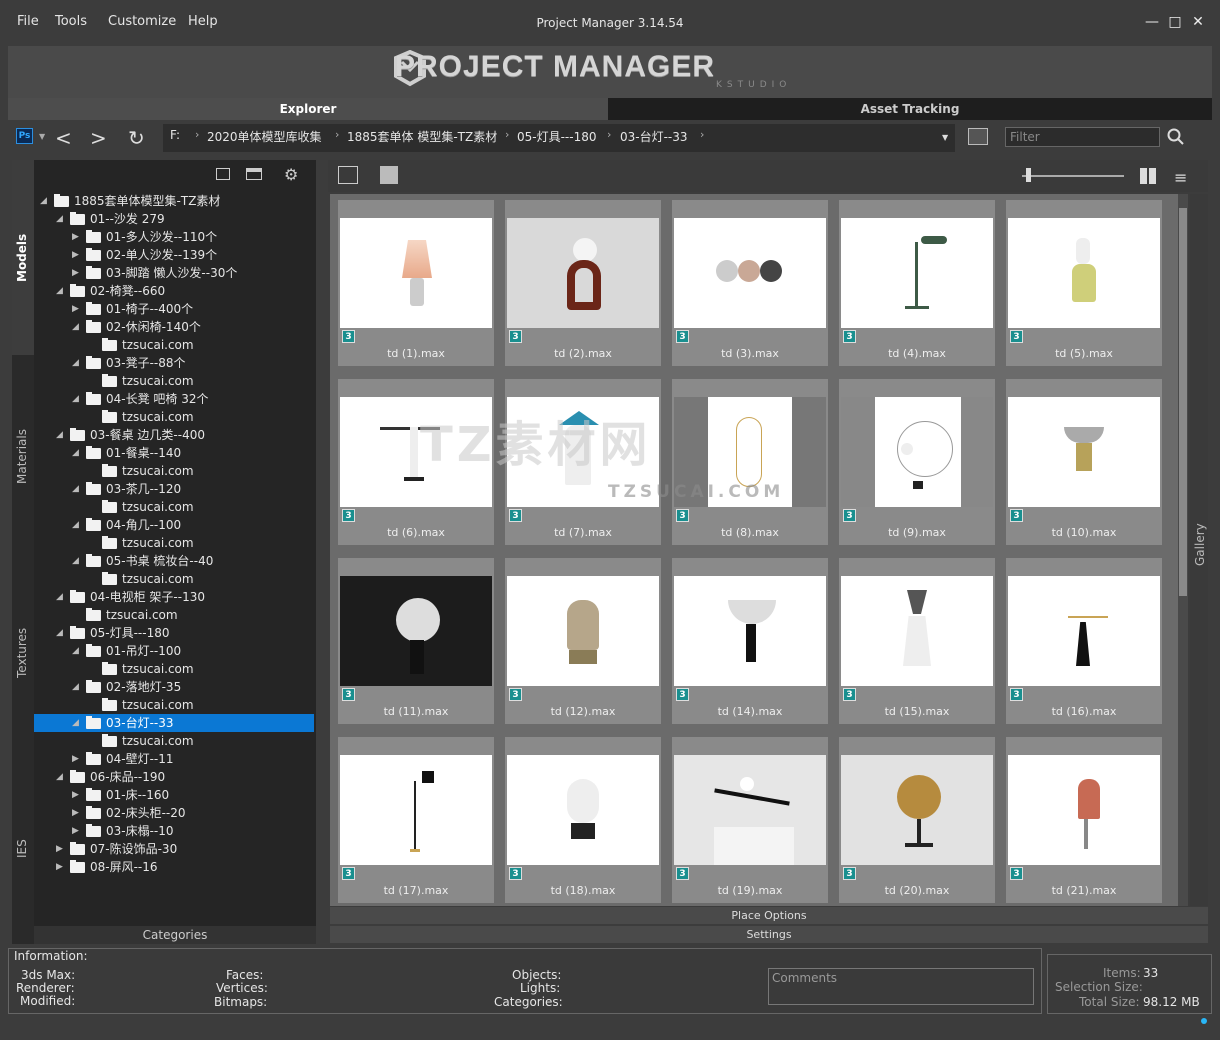 The width and height of the screenshot is (1220, 1040). What do you see at coordinates (1176, 137) in the screenshot?
I see `search-icon` at bounding box center [1176, 137].